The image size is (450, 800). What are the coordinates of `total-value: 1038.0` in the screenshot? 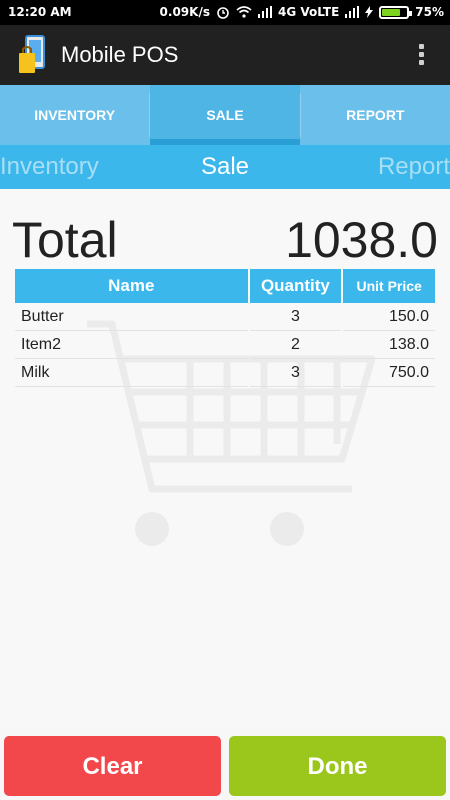 It's located at (361, 240).